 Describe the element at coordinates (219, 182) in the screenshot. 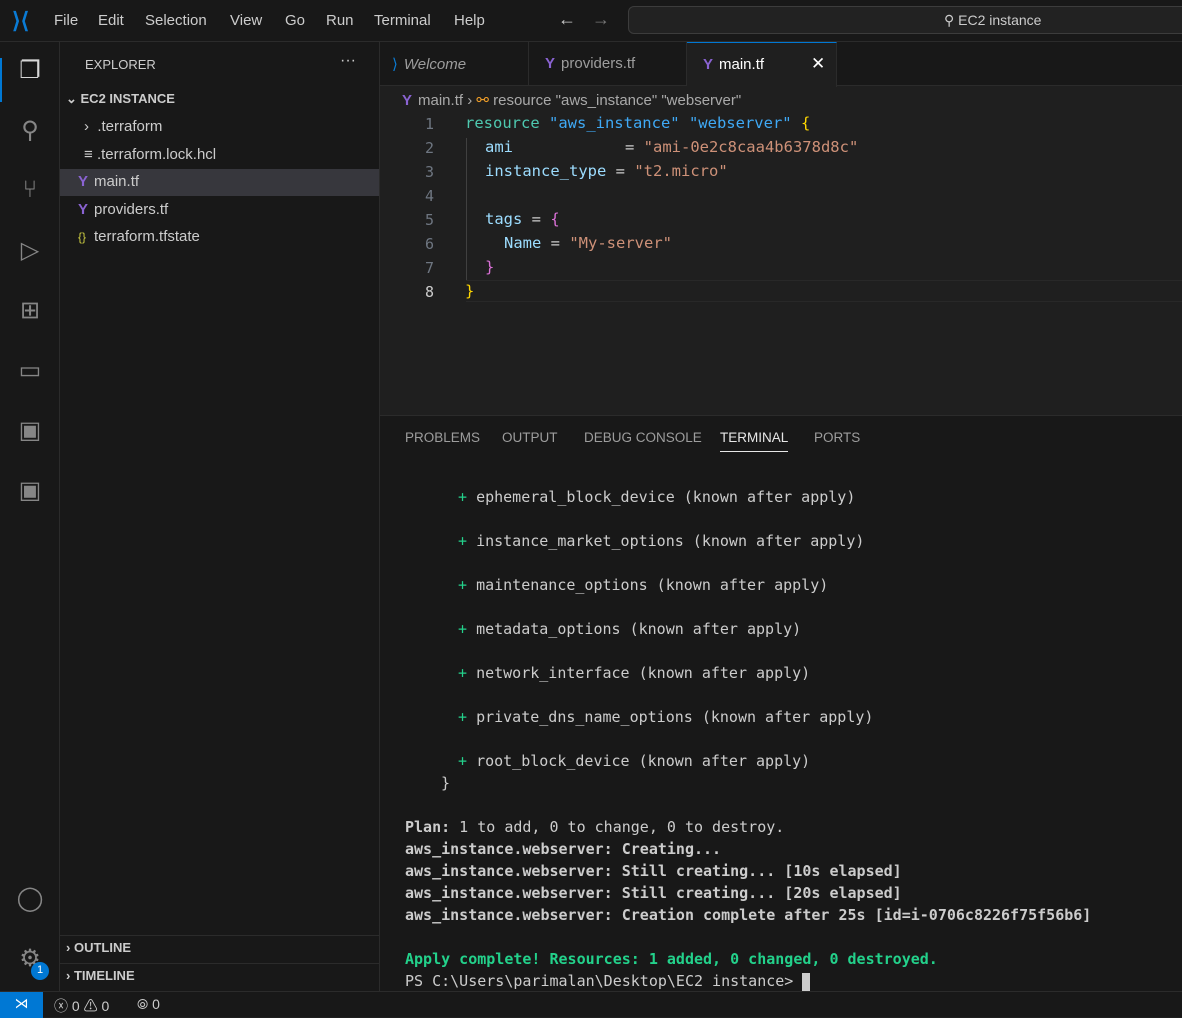

I see `tree-item-main-tf: Ymain.tf` at that location.